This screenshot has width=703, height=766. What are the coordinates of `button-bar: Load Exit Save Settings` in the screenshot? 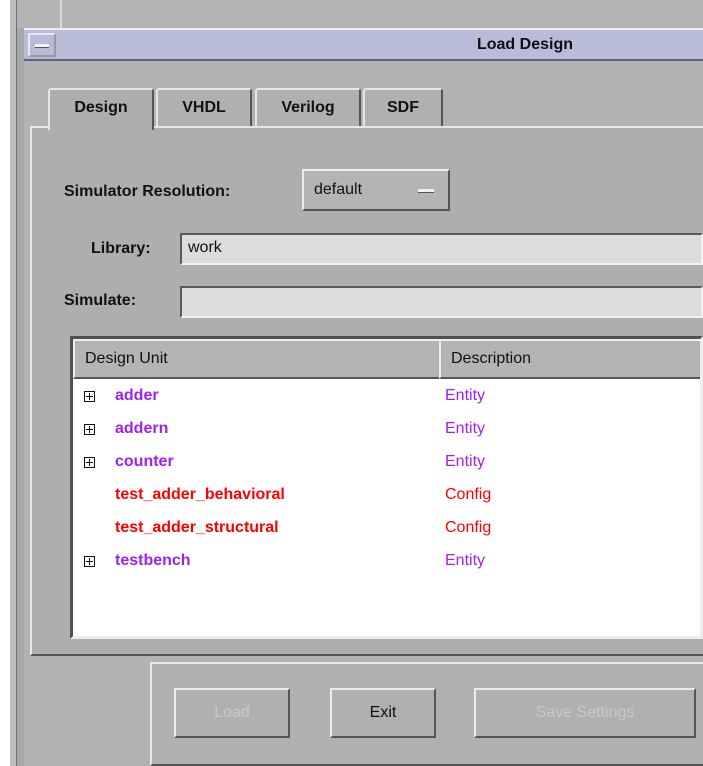 It's located at (426, 714).